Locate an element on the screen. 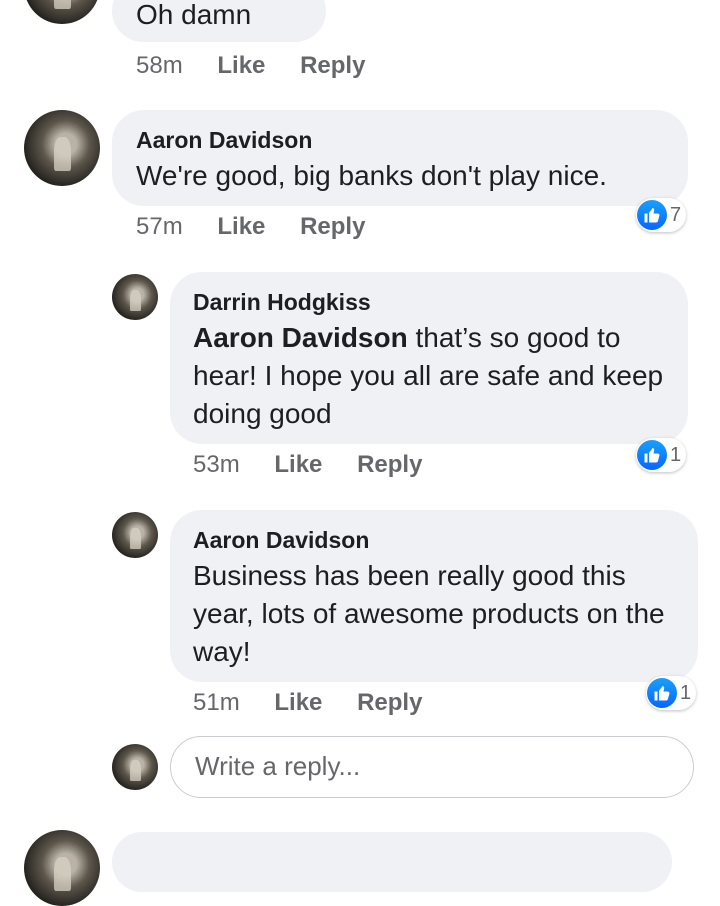 The width and height of the screenshot is (720, 906). comment-text: Oh damn is located at coordinates (194, 15).